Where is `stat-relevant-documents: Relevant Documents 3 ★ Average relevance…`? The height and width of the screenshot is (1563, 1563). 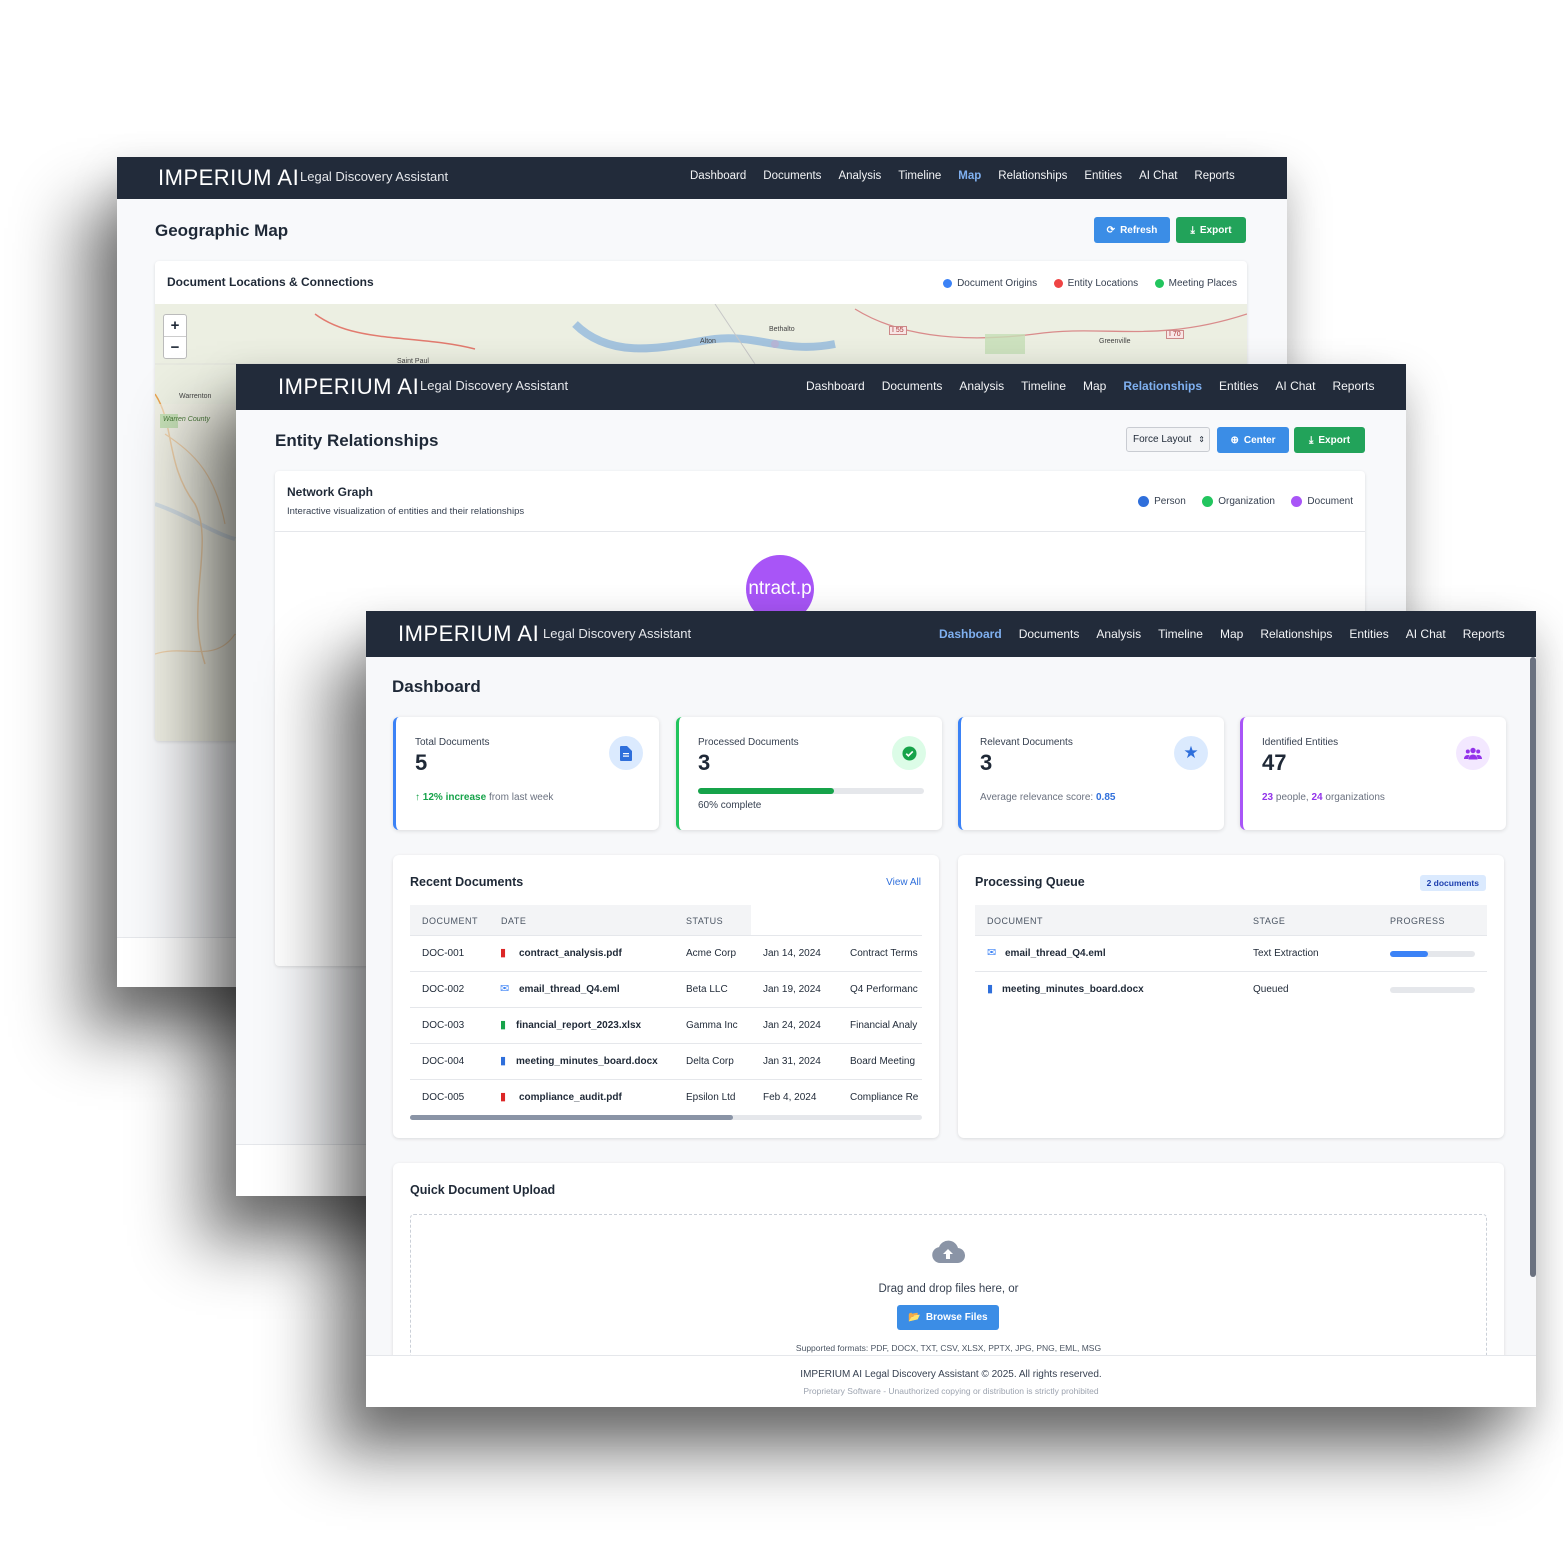
stat-relevant-documents: Relevant Documents 3 ★ Average relevance… is located at coordinates (1091, 773).